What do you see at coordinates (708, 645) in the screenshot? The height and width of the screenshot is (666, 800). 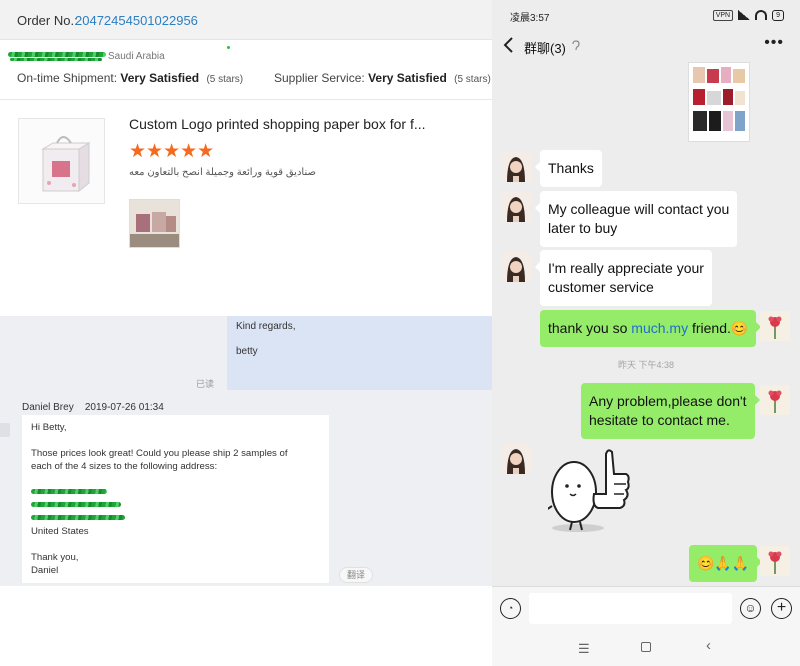 I see `nav-back-icon: ‹` at bounding box center [708, 645].